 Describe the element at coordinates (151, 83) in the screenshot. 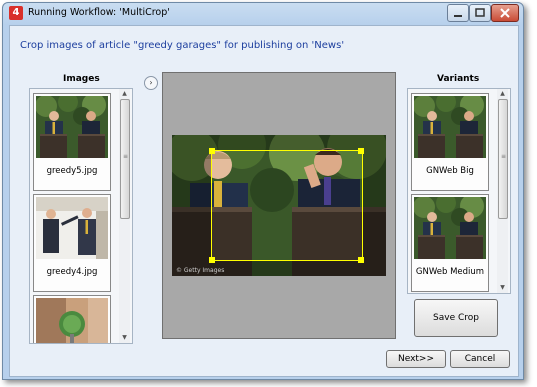

I see `chevron-right-icon: ›` at that location.